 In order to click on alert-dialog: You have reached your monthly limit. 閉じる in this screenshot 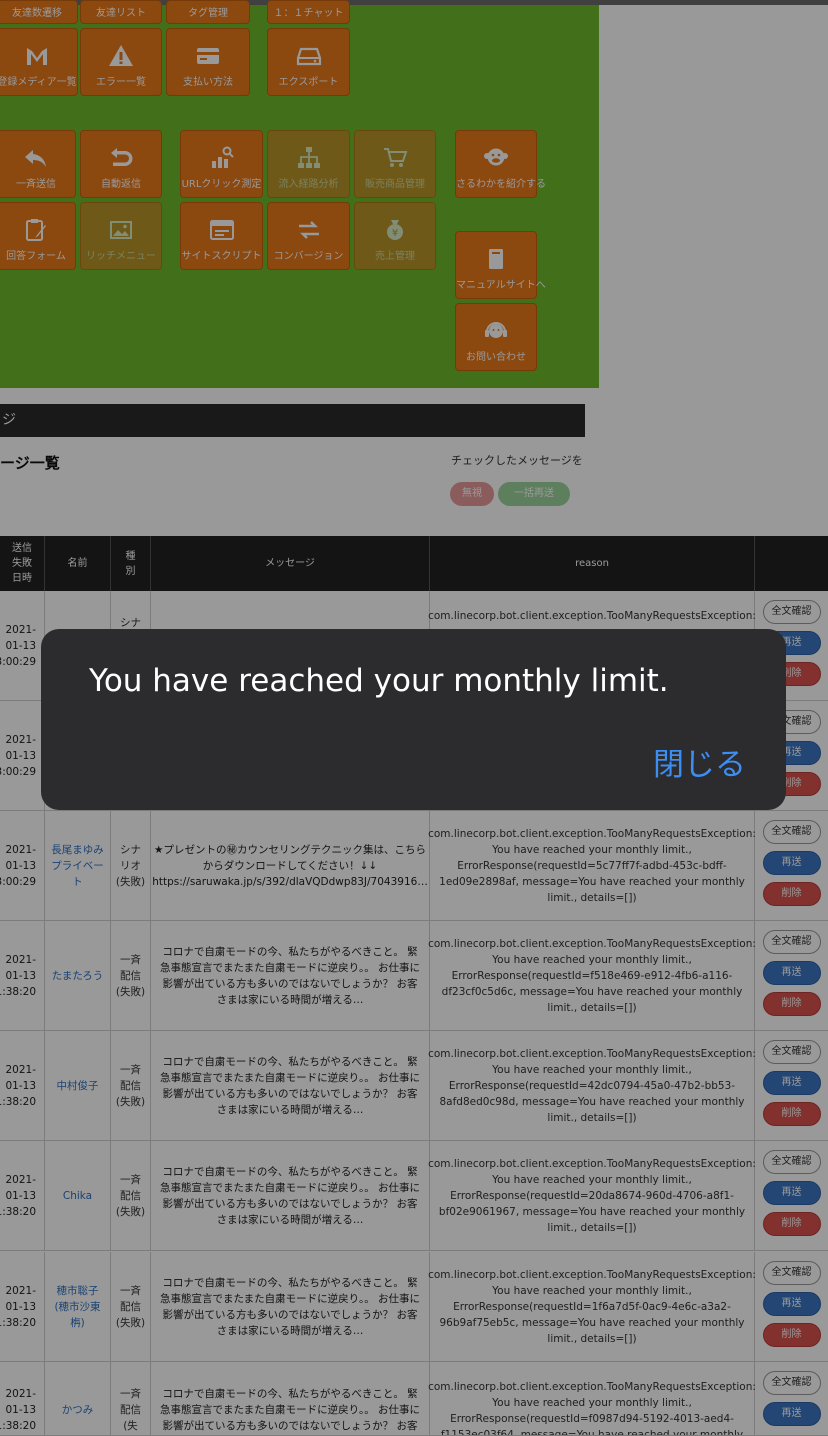, I will do `click(413, 719)`.